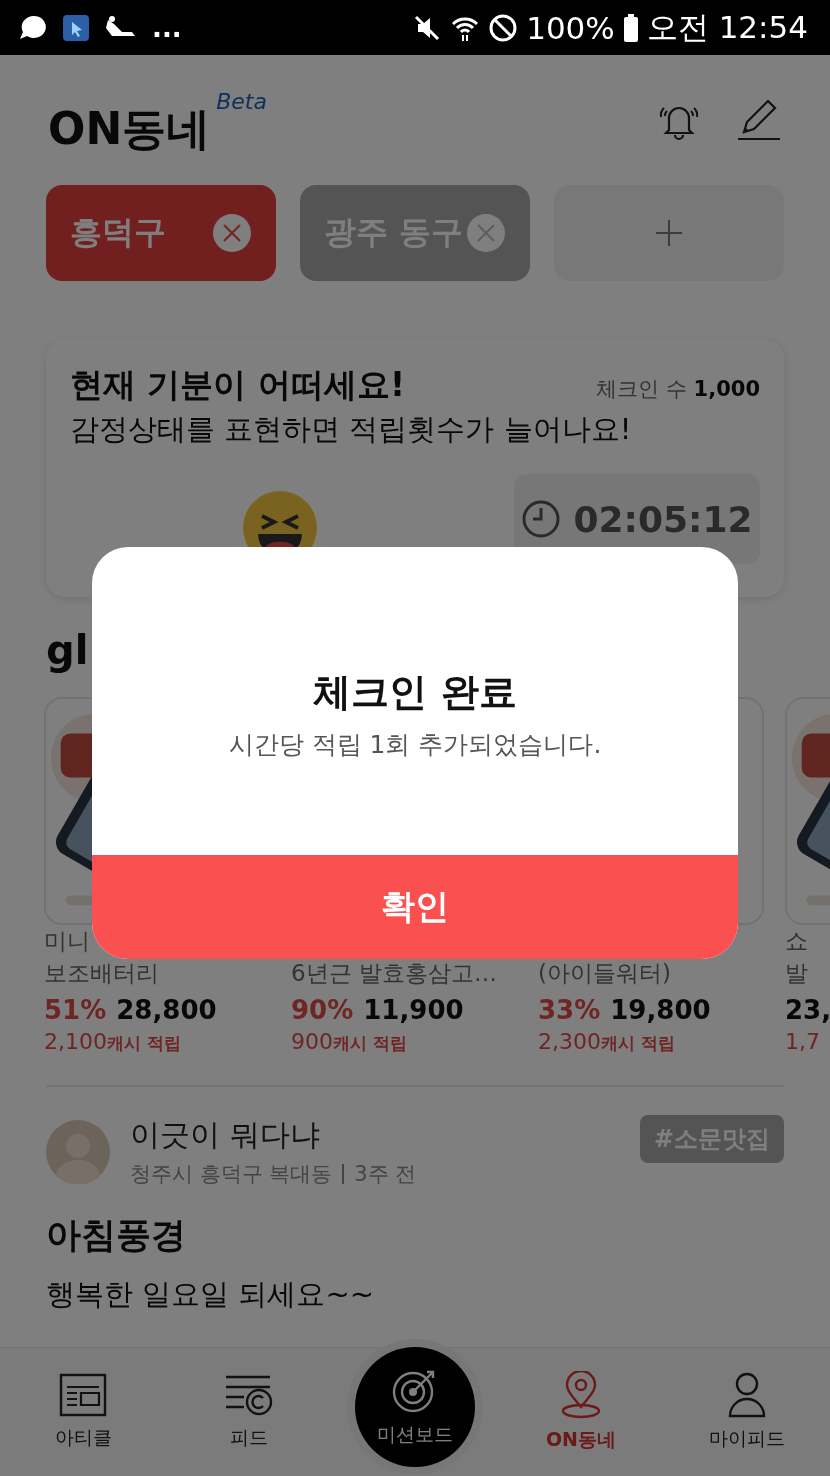  I want to click on dialog-message: 시간당 적립 1회 추가되었습니다., so click(415, 745).